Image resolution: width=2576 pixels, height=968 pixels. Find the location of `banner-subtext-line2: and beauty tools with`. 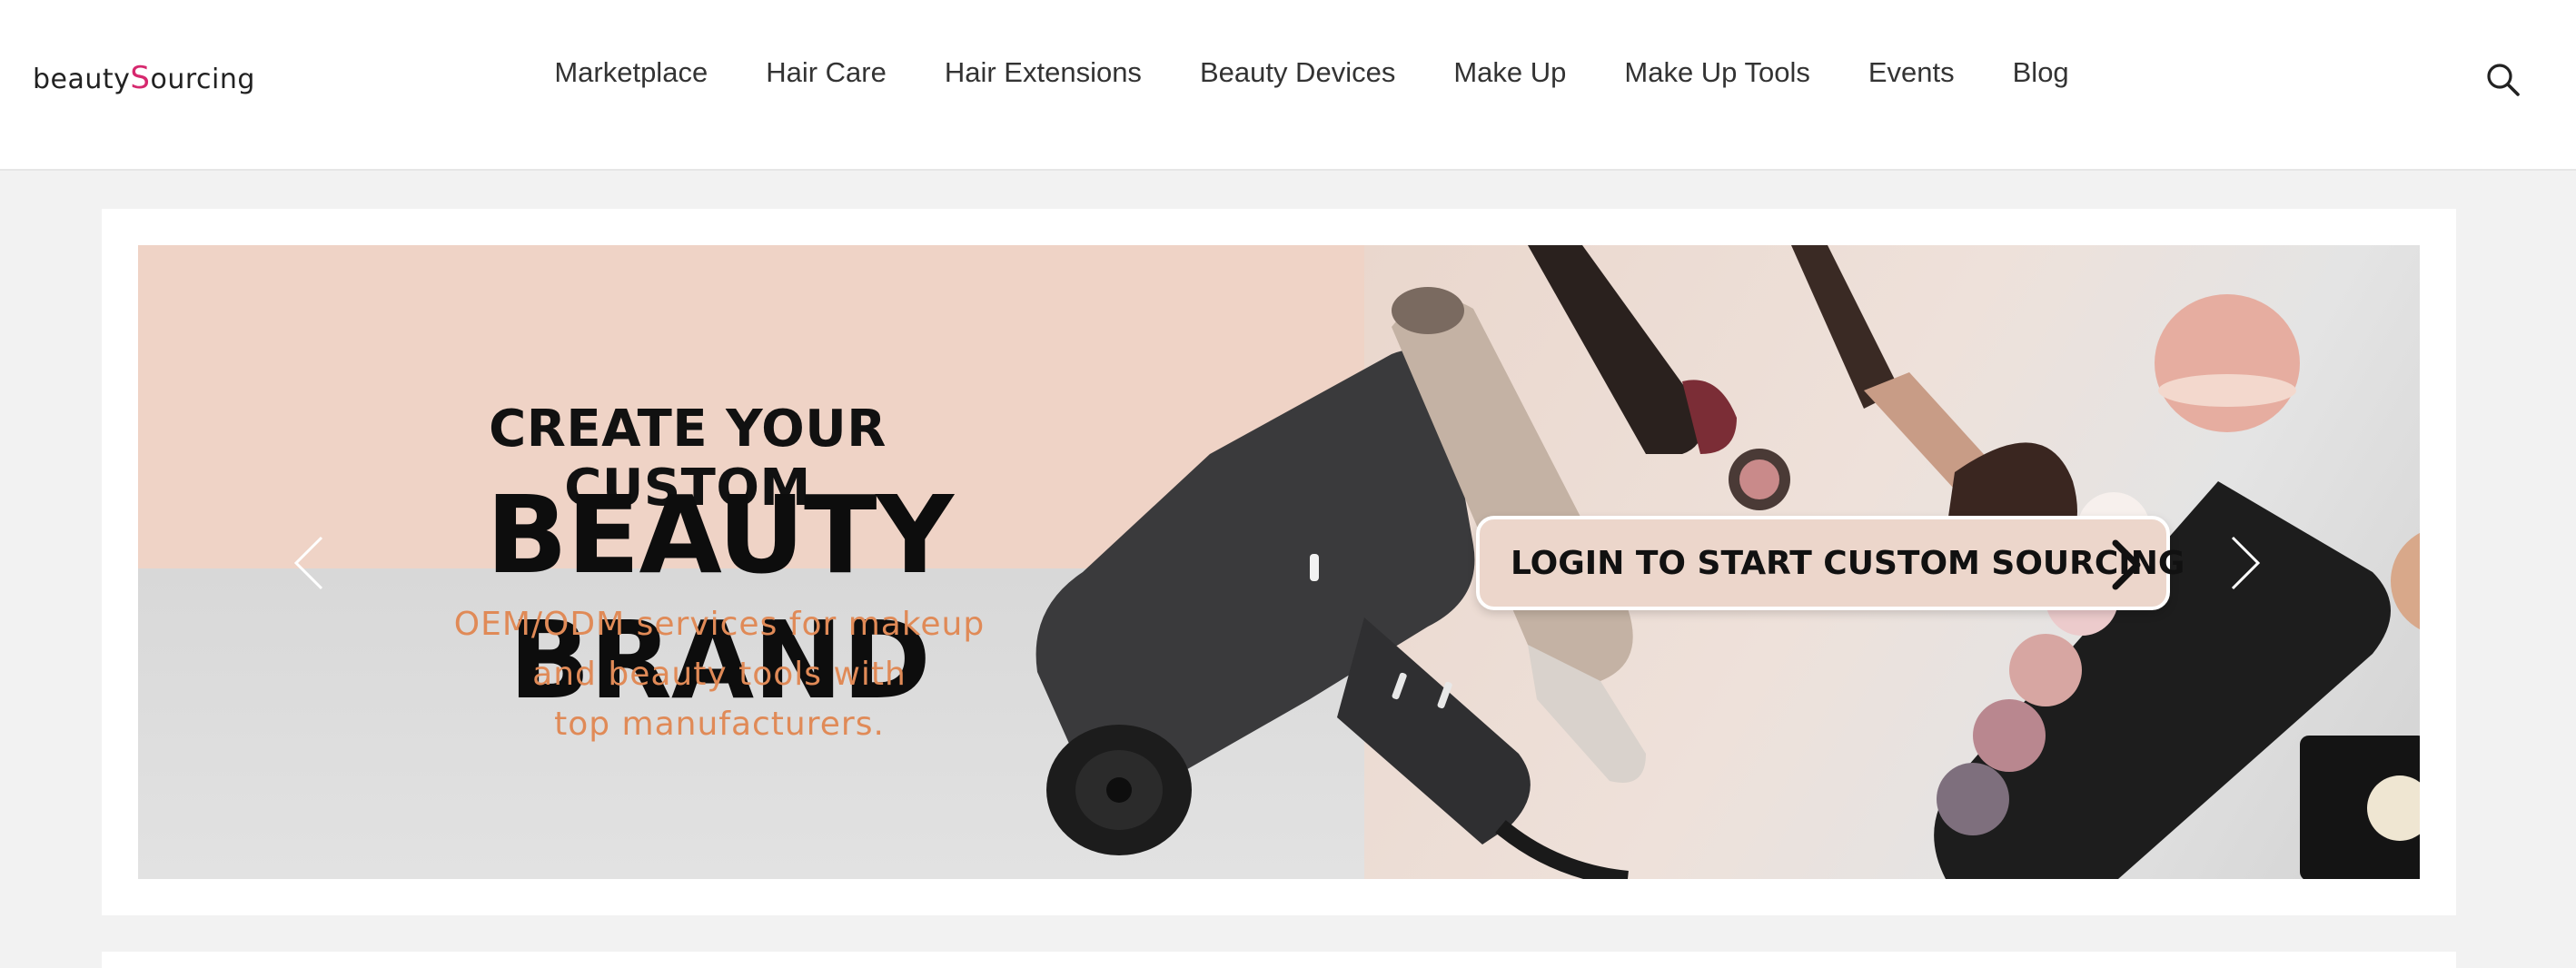

banner-subtext-line2: and beauty tools with is located at coordinates (719, 674).